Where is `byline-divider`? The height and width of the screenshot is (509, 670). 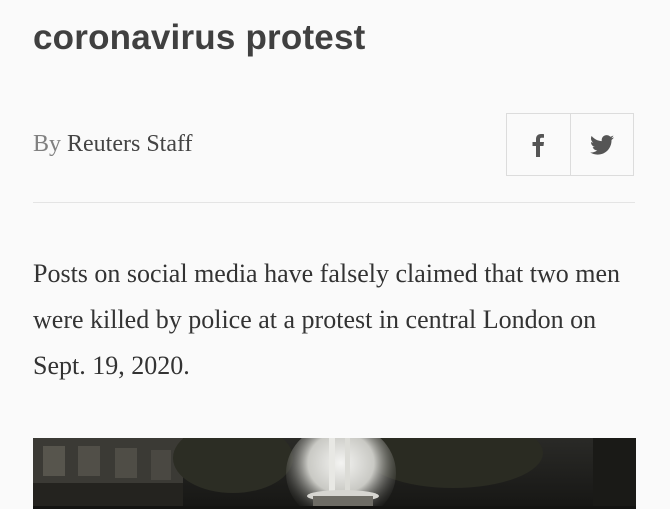
byline-divider is located at coordinates (334, 202).